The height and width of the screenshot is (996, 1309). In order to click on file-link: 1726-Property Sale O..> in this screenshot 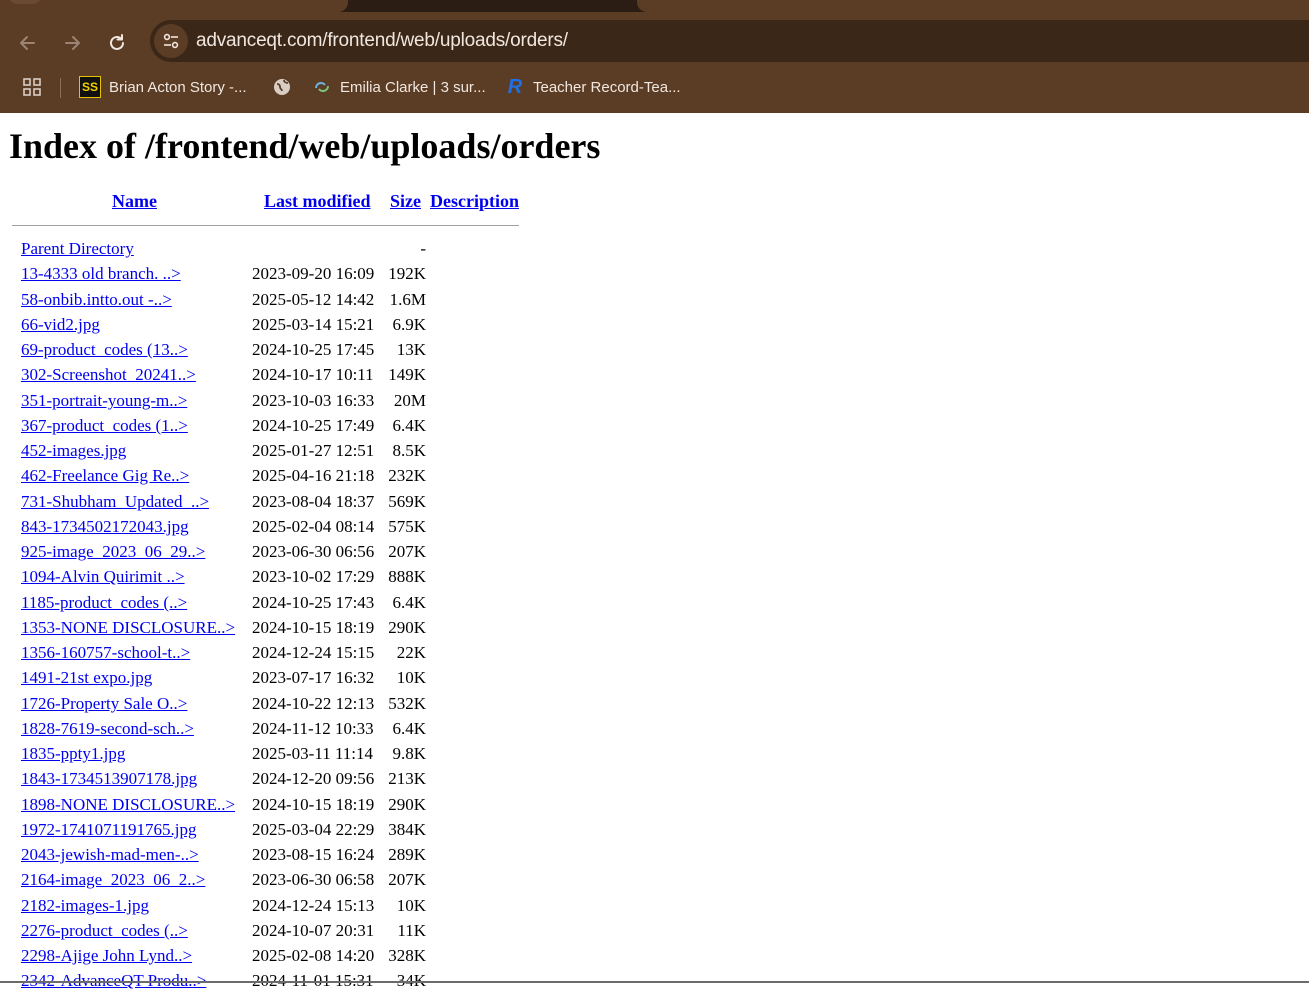, I will do `click(104, 704)`.